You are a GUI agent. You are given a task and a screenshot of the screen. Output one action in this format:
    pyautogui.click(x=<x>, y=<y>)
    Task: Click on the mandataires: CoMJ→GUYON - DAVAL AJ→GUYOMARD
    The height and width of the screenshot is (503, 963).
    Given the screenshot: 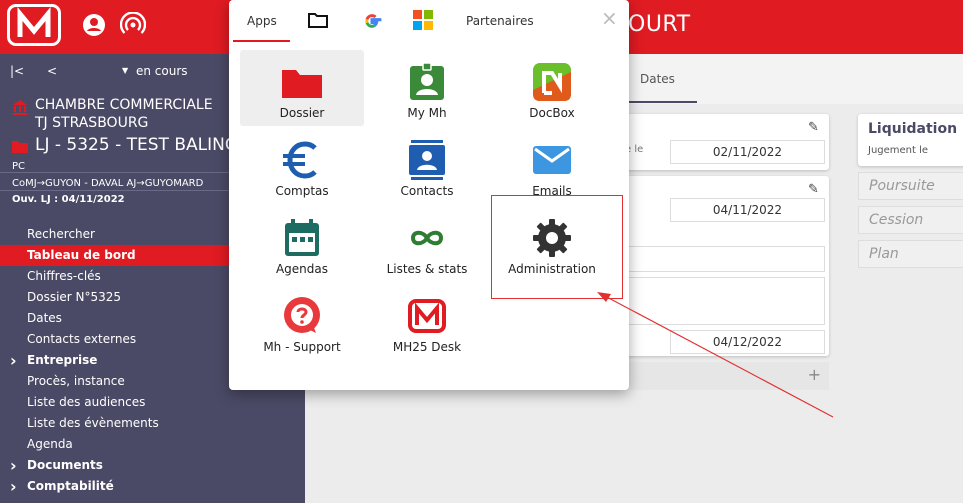 What is the action you would take?
    pyautogui.click(x=108, y=183)
    